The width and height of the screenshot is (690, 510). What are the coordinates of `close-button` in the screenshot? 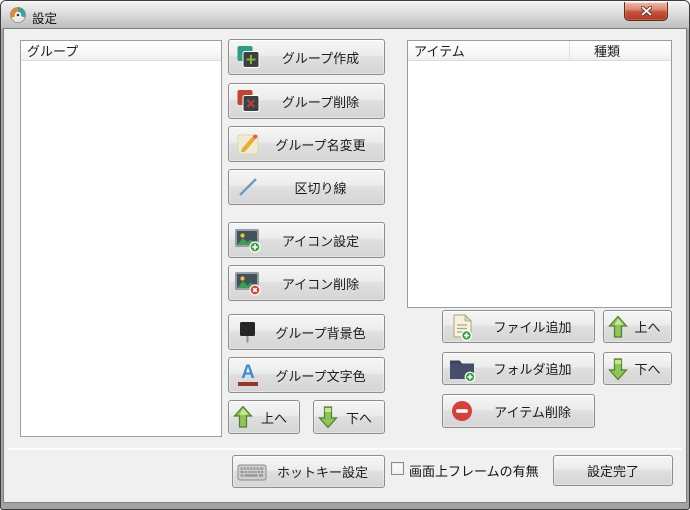 It's located at (646, 11).